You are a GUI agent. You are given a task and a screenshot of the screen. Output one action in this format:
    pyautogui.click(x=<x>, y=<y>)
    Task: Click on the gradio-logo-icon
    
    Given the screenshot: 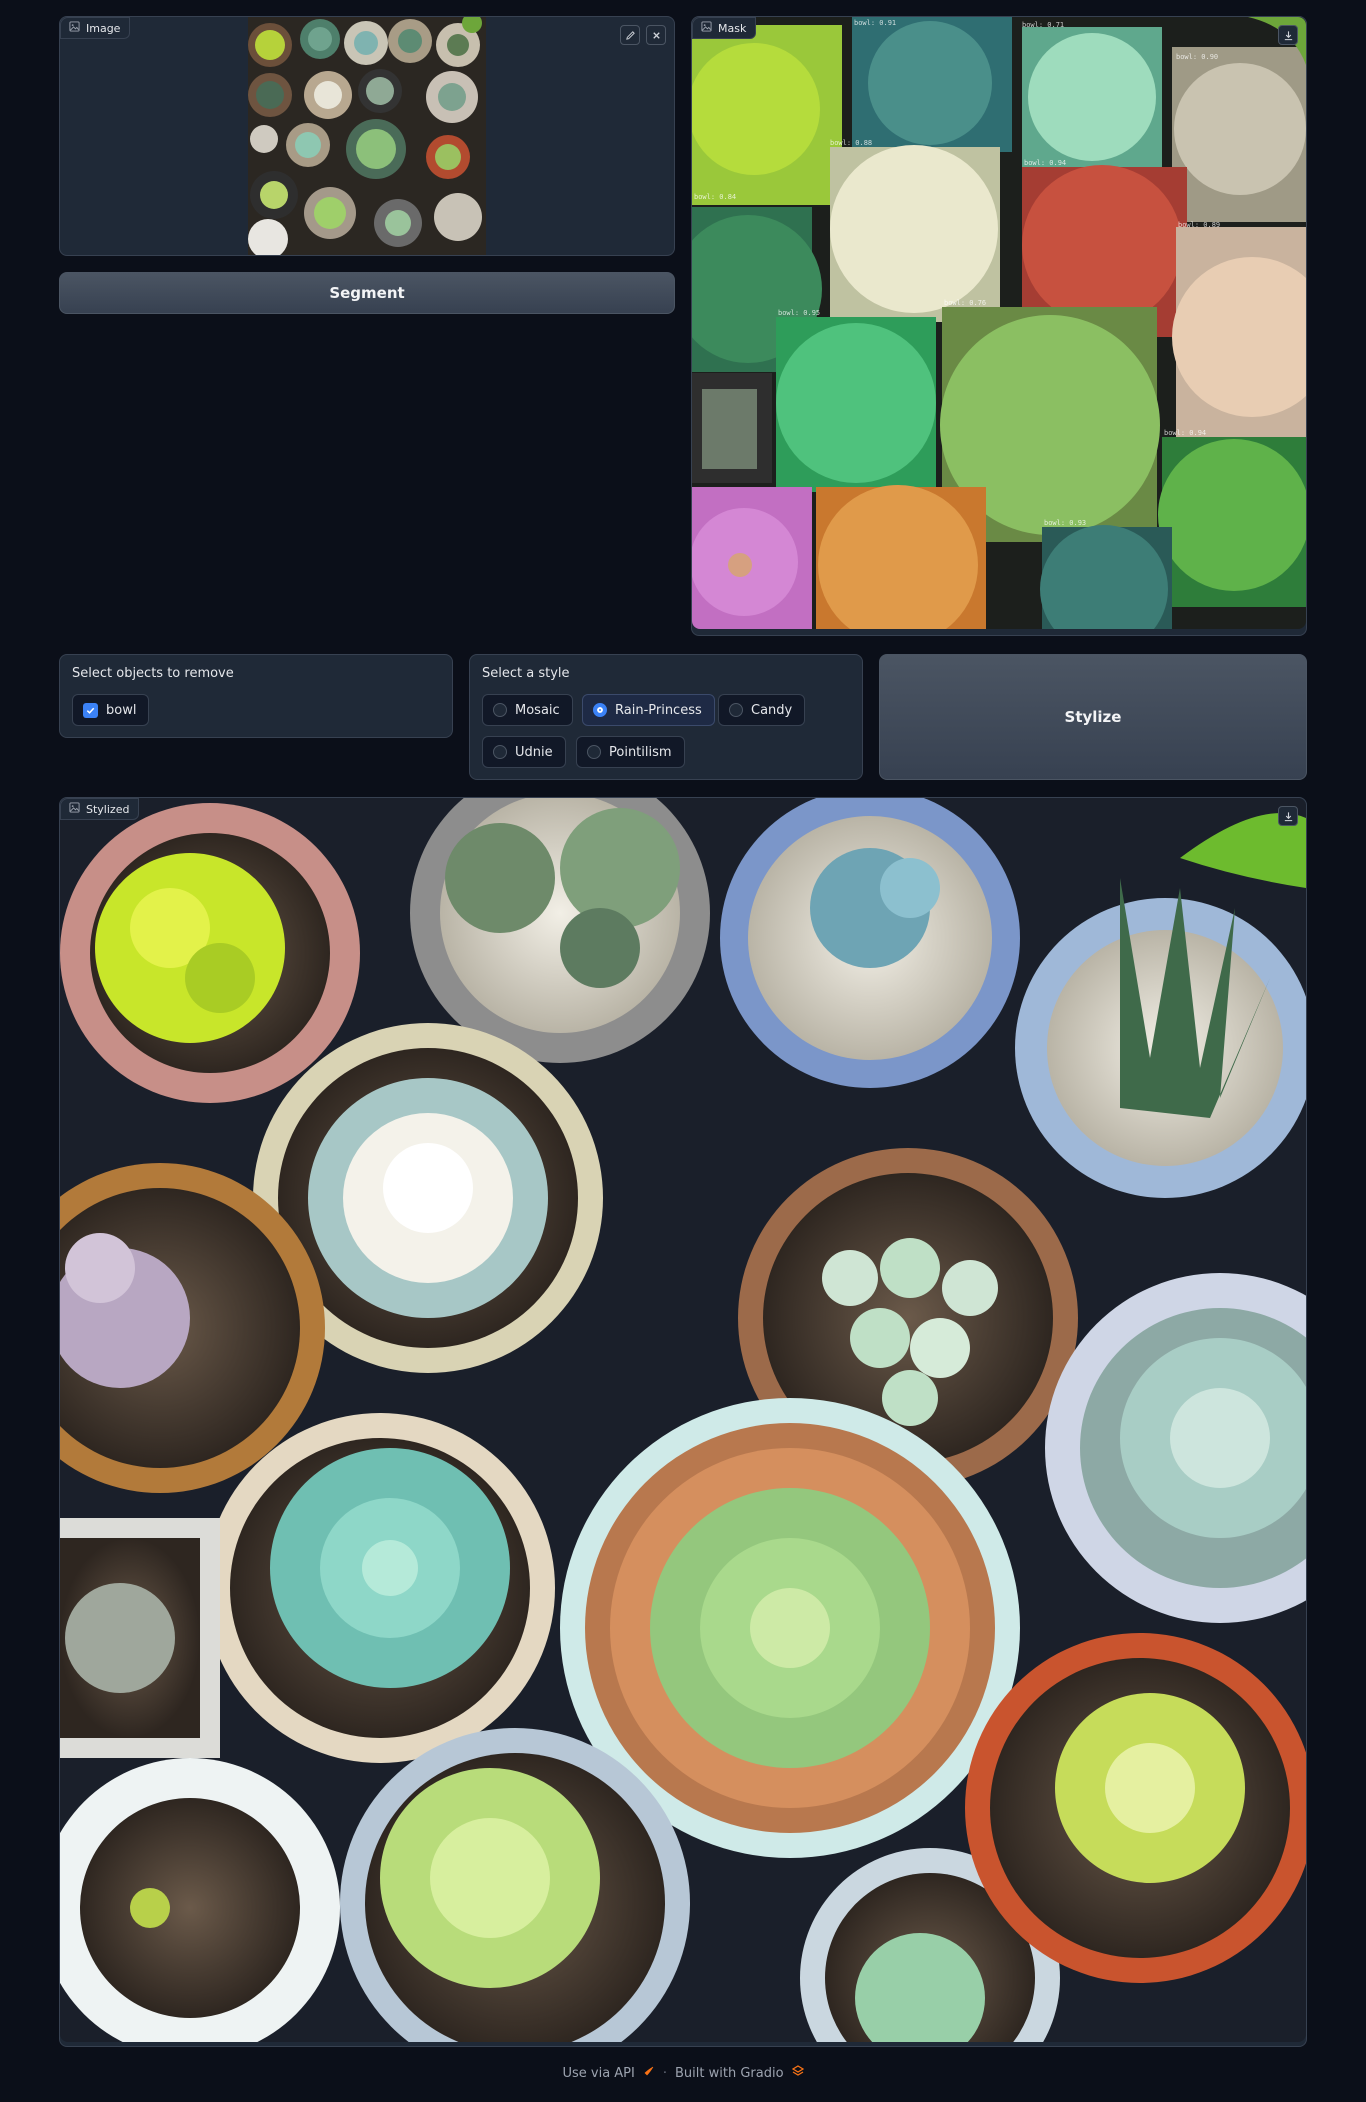 What is the action you would take?
    pyautogui.click(x=797, y=2073)
    